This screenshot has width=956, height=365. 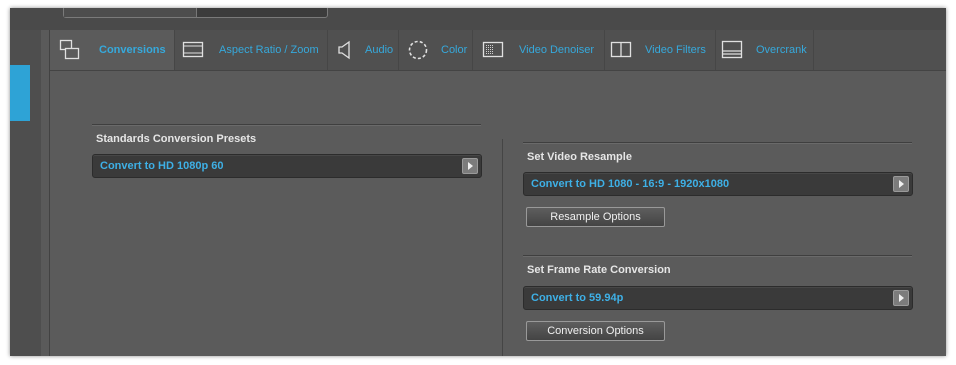 I want to click on framerate-title: Set Frame Rate Conversion, so click(x=599, y=270).